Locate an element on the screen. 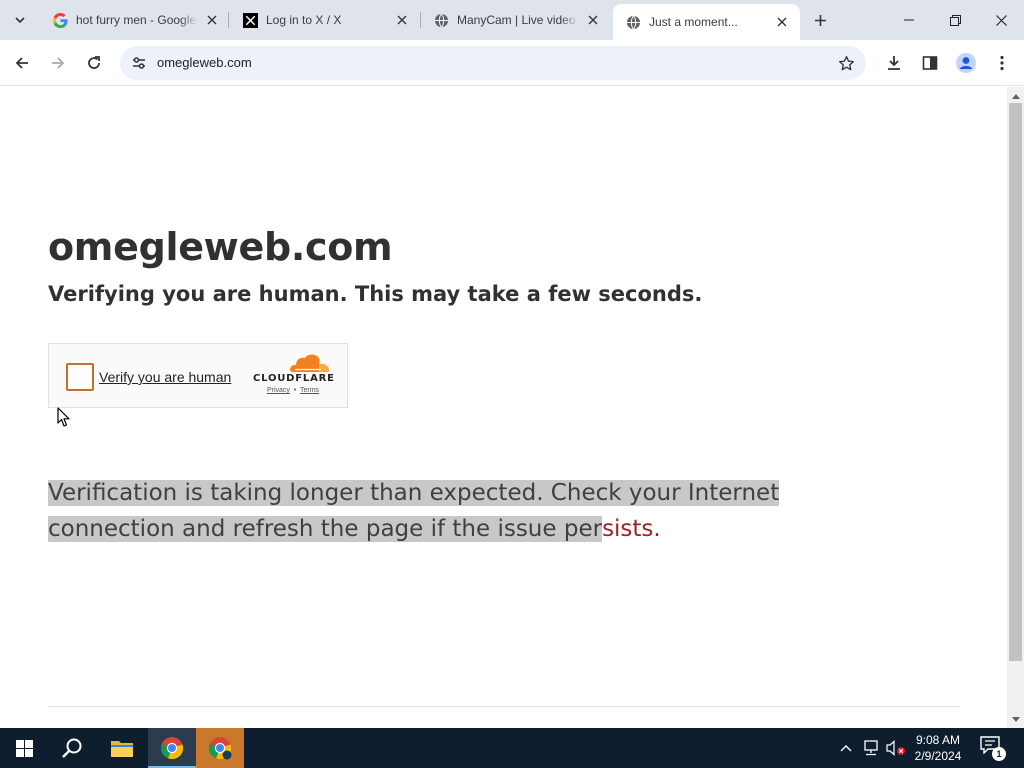  star-icon is located at coordinates (846, 62).